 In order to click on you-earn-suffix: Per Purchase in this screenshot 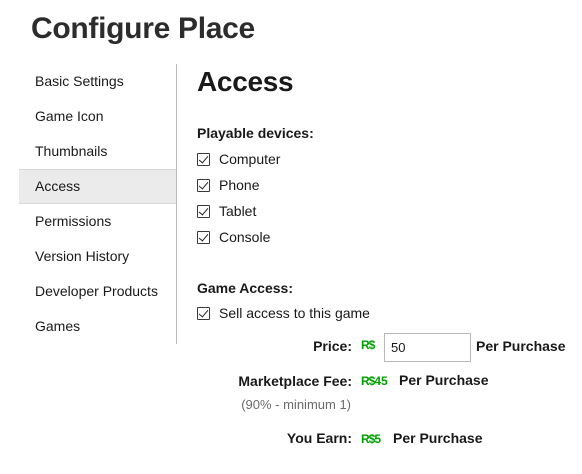, I will do `click(438, 438)`.